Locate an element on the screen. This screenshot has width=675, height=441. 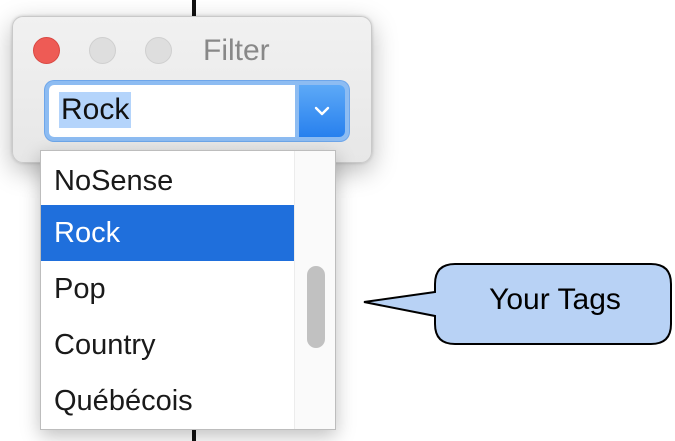
callout-text: Your Tags is located at coordinates (555, 299).